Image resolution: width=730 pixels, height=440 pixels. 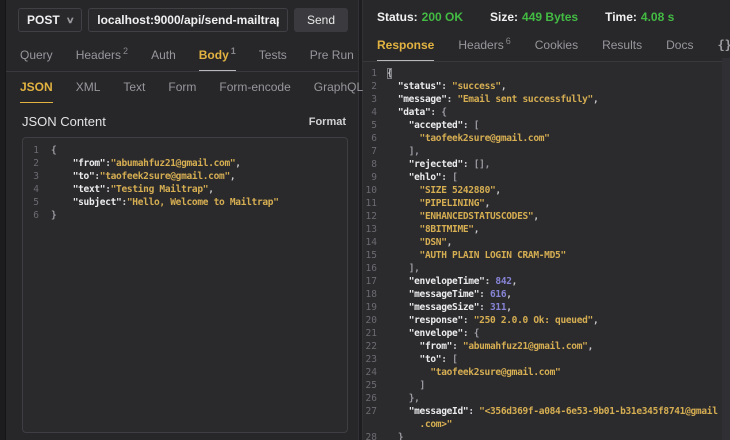 I want to click on code-text: "text":"Testing Mailtrap",, so click(x=143, y=189).